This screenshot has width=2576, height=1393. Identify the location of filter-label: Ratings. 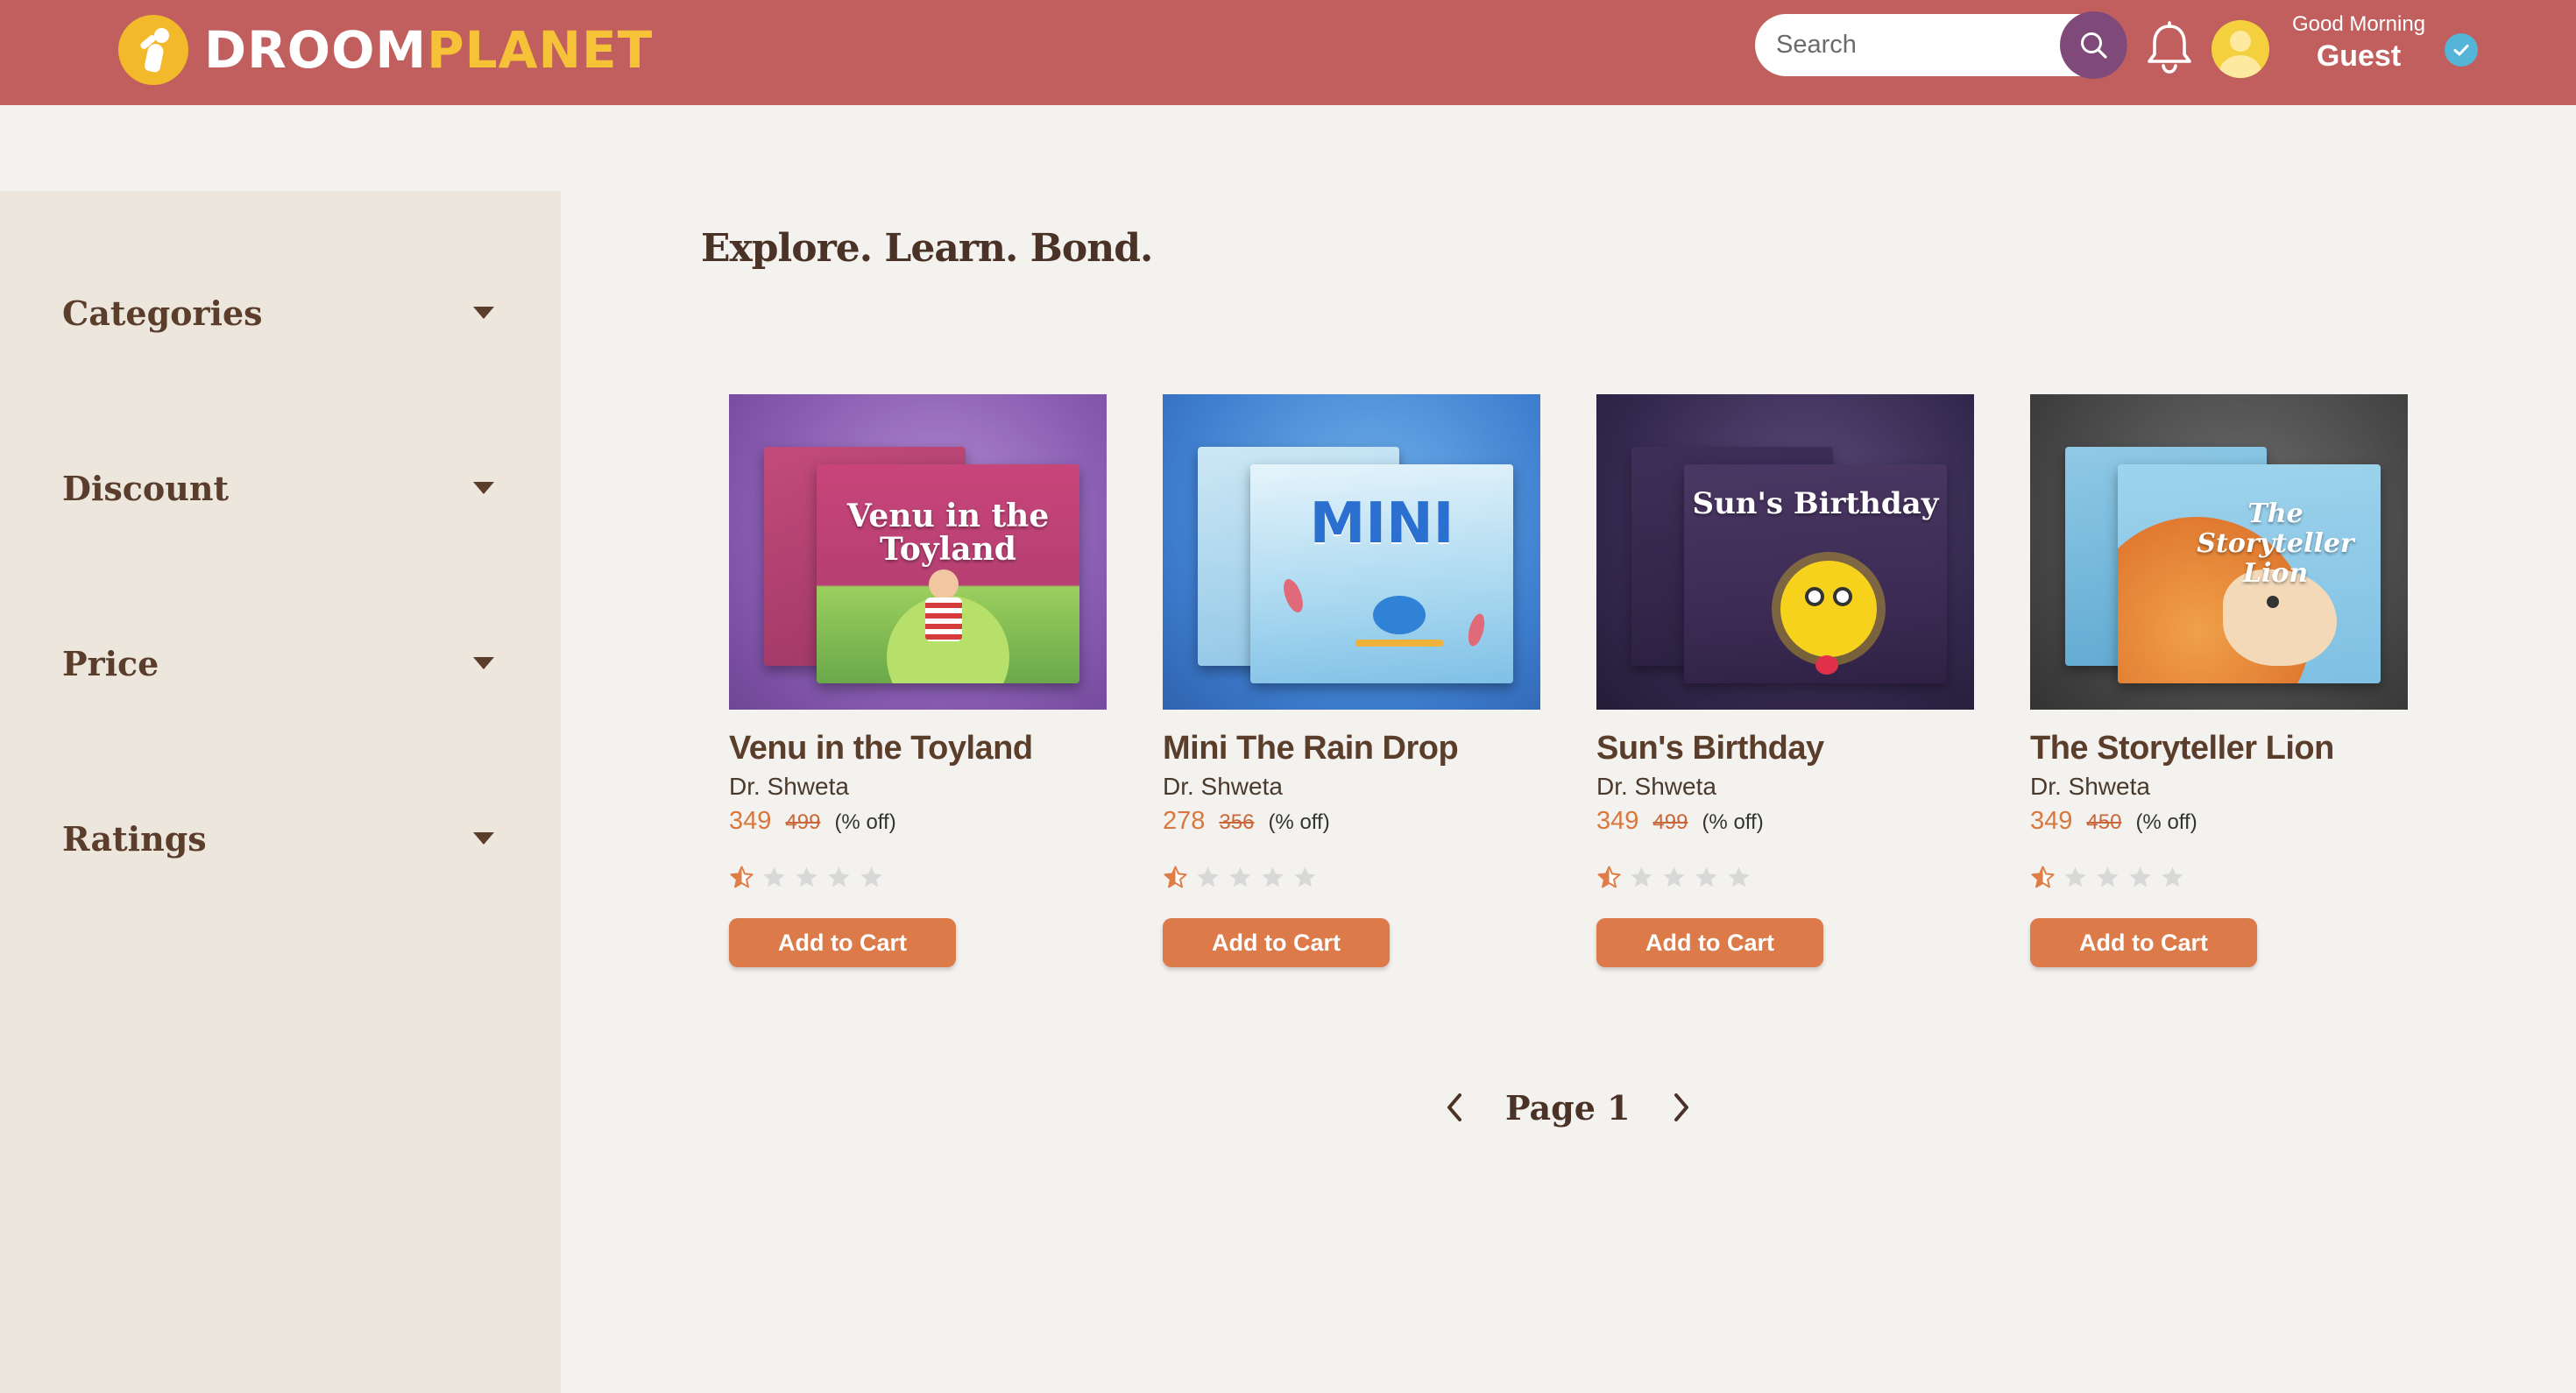
(134, 838).